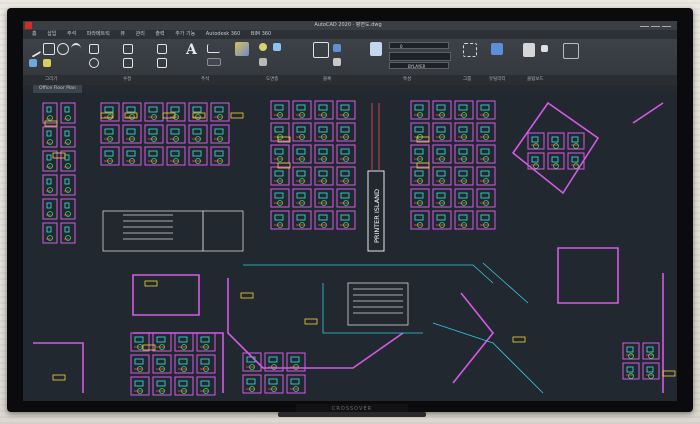 This screenshot has height=424, width=700. Describe the element at coordinates (377, 216) in the screenshot. I see `printer-island-label: PRINTER ISLAND` at that location.